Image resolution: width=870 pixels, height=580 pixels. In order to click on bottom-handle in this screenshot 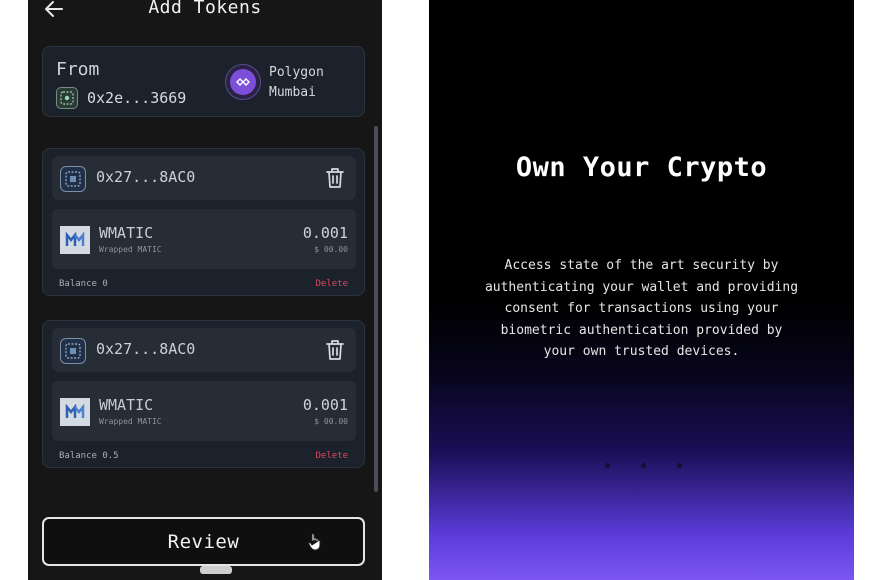, I will do `click(216, 570)`.